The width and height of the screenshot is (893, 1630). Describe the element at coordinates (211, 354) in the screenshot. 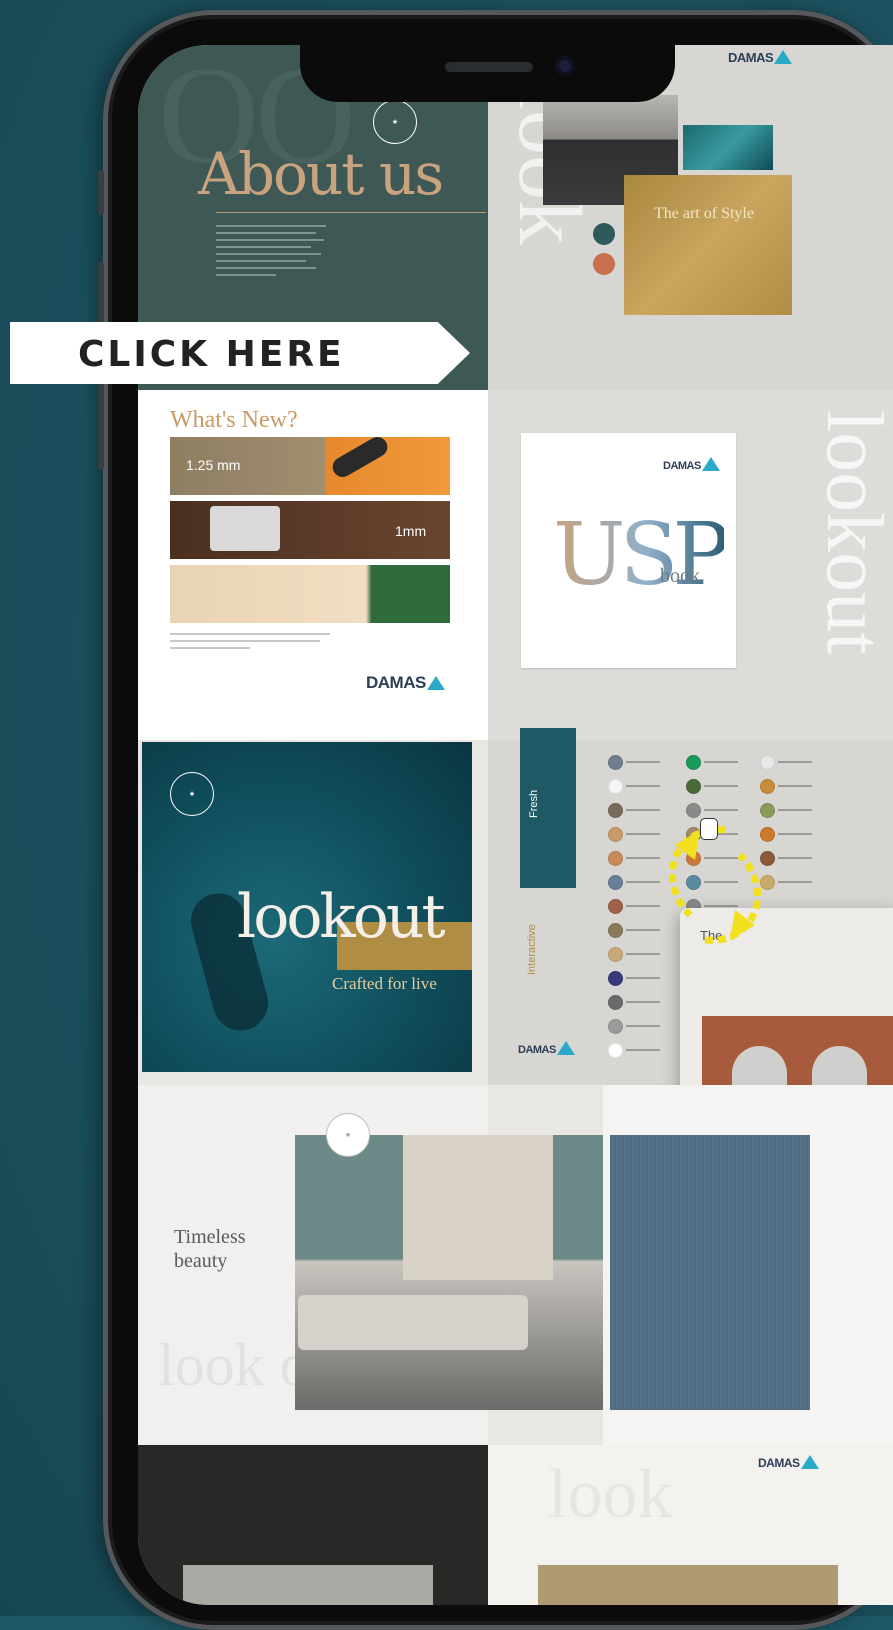

I see `click-here-label: CLICK HERE` at that location.